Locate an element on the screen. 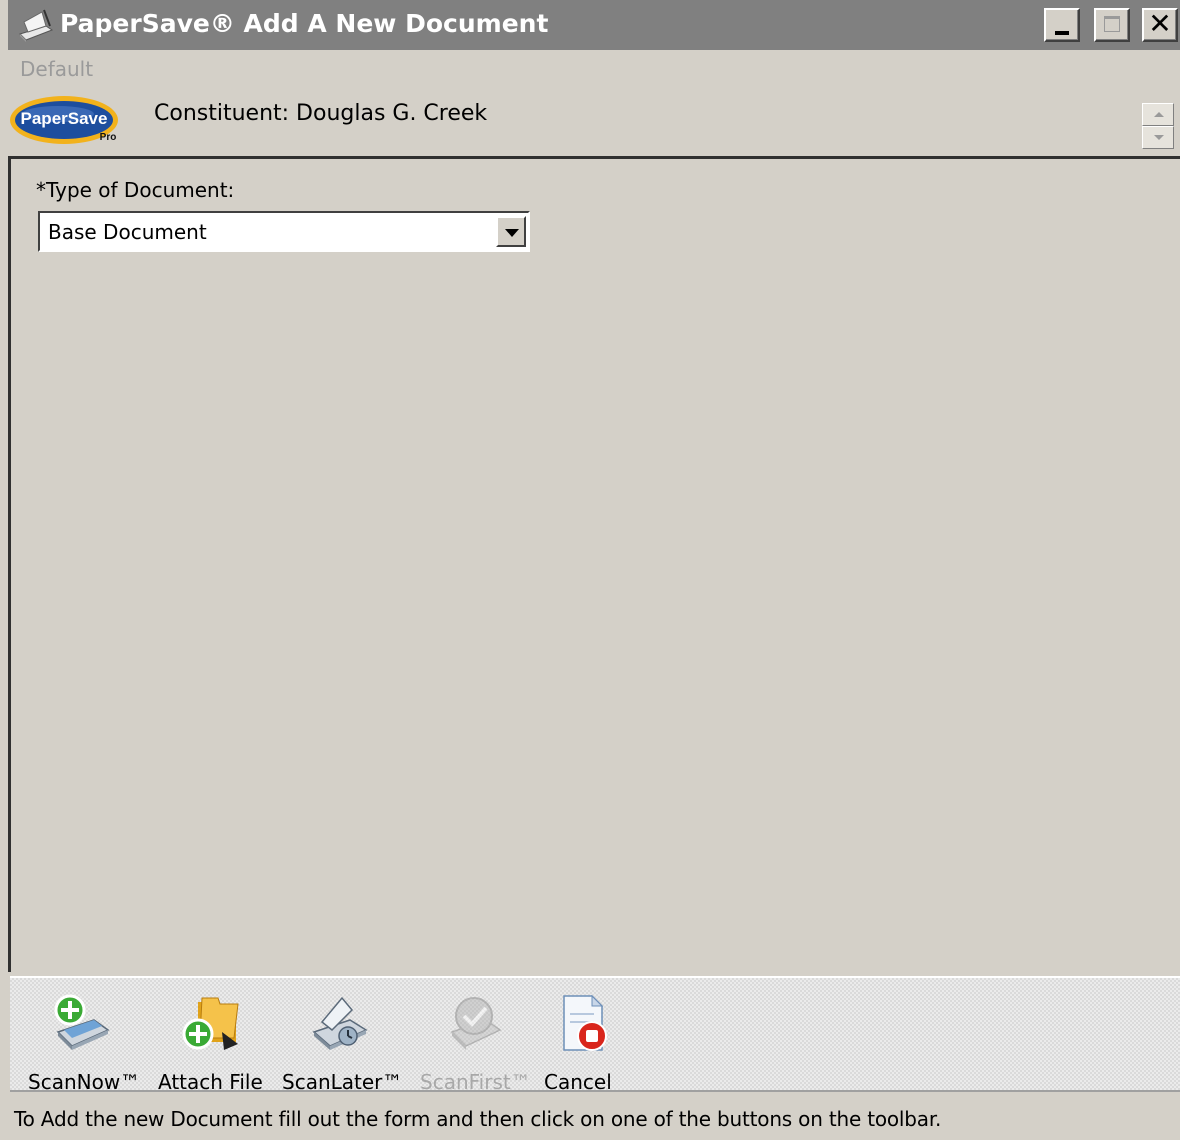 This screenshot has height=1140, width=1180. spinner-up-button is located at coordinates (1158, 114).